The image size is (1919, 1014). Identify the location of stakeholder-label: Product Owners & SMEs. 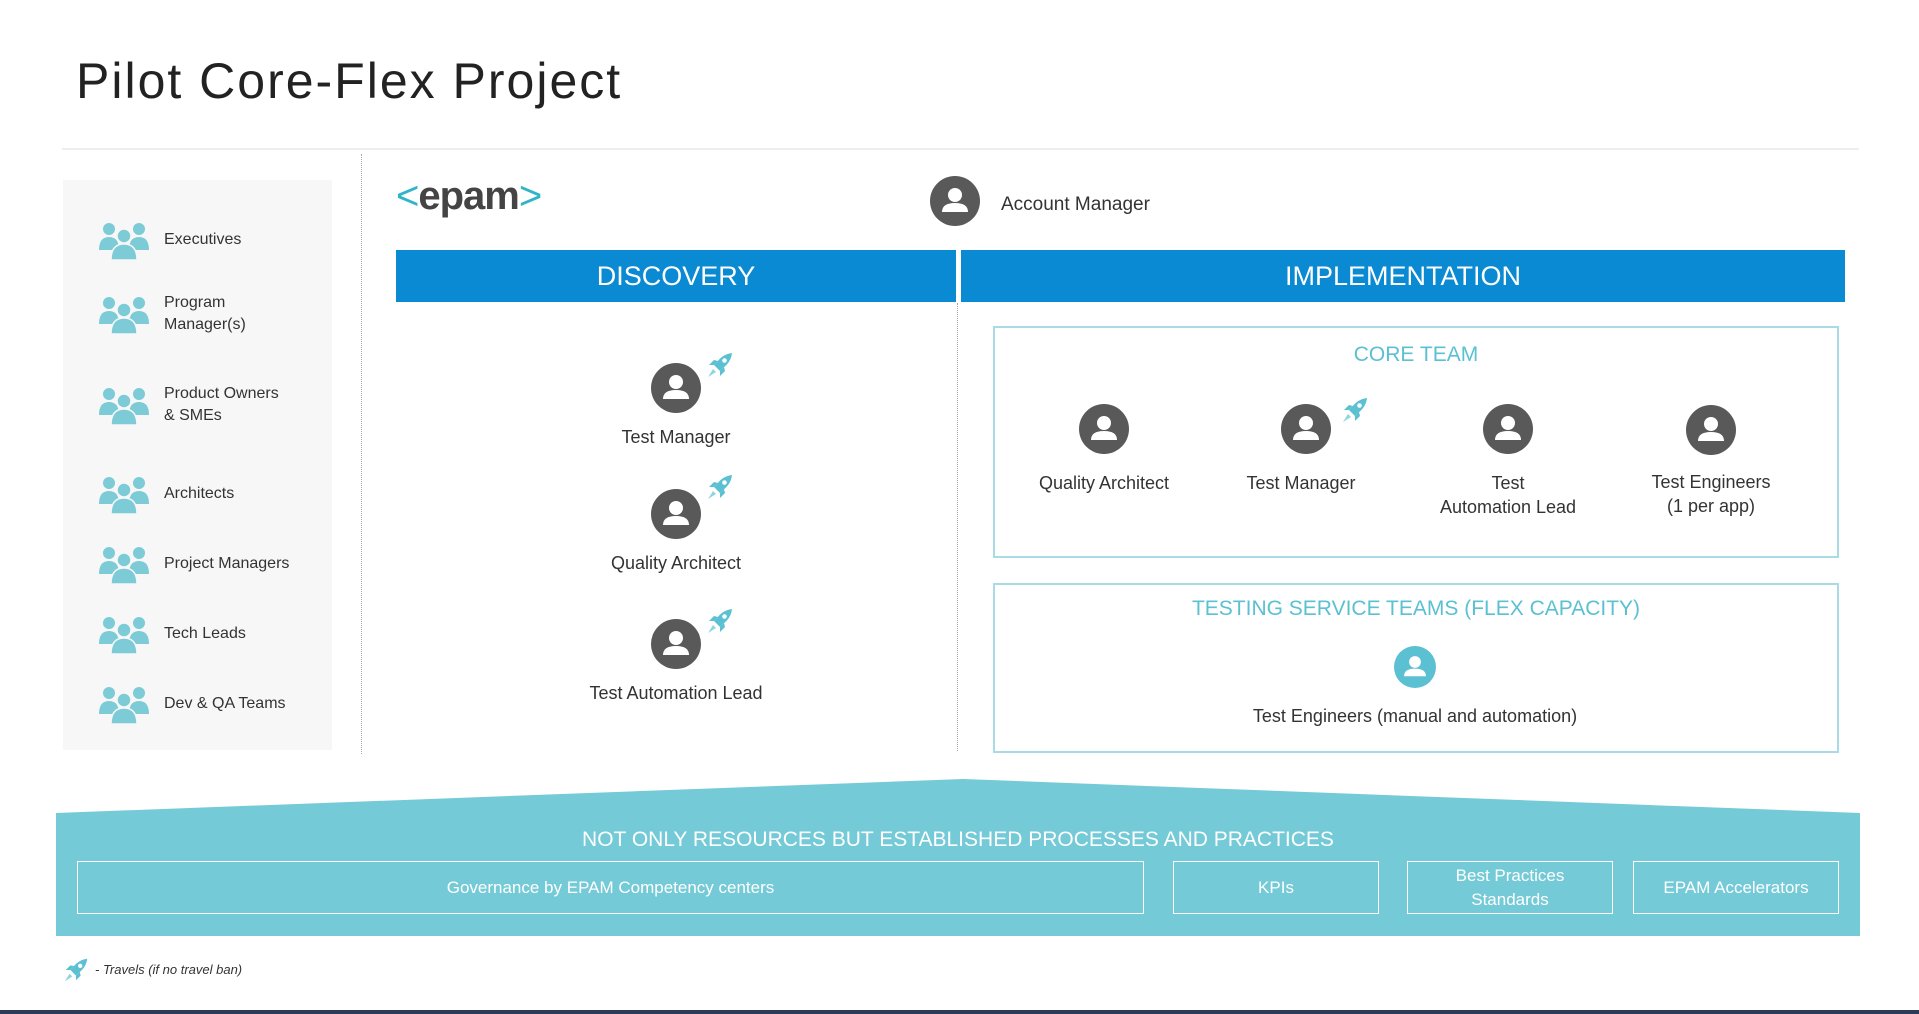
(221, 404).